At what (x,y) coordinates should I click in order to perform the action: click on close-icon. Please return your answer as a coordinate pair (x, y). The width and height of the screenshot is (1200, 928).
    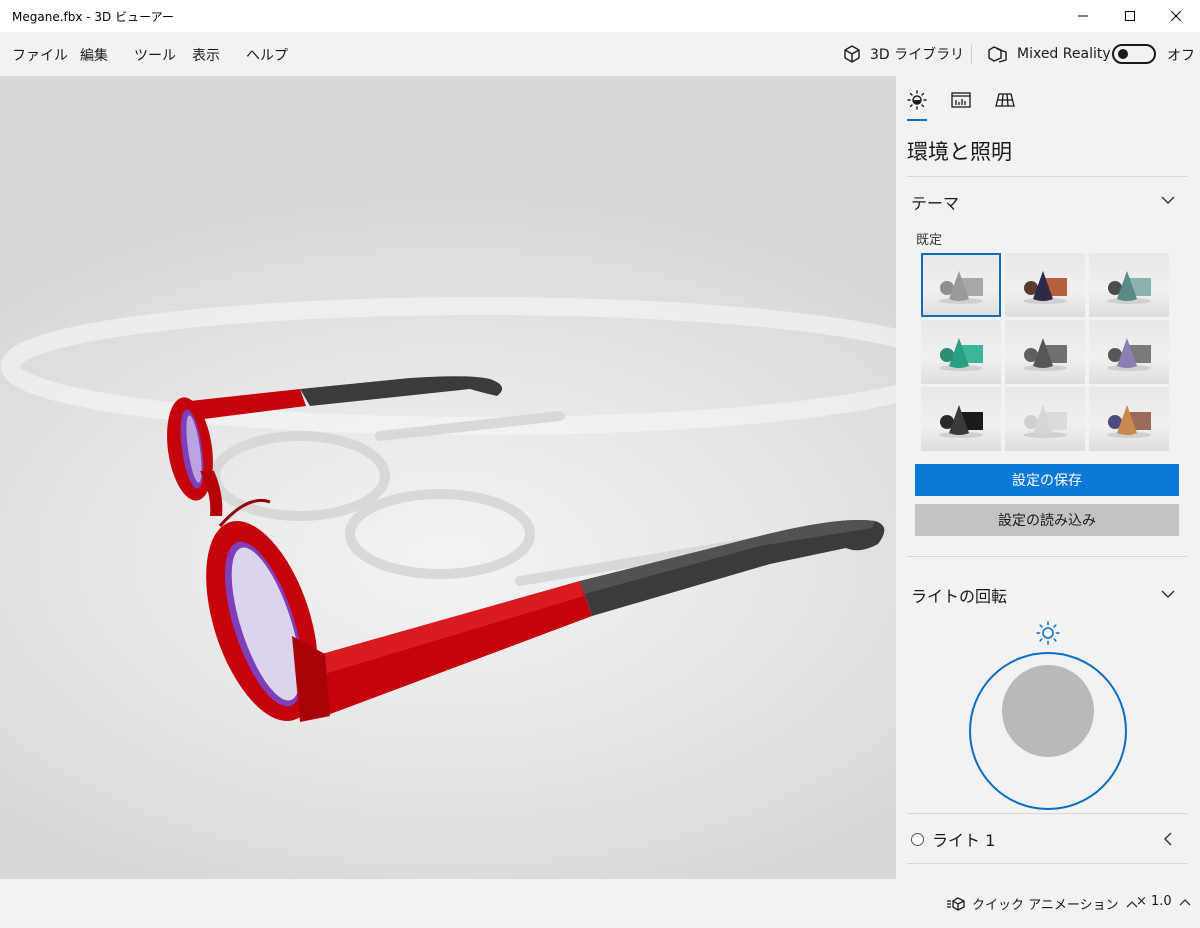
    Looking at the image, I should click on (1176, 16).